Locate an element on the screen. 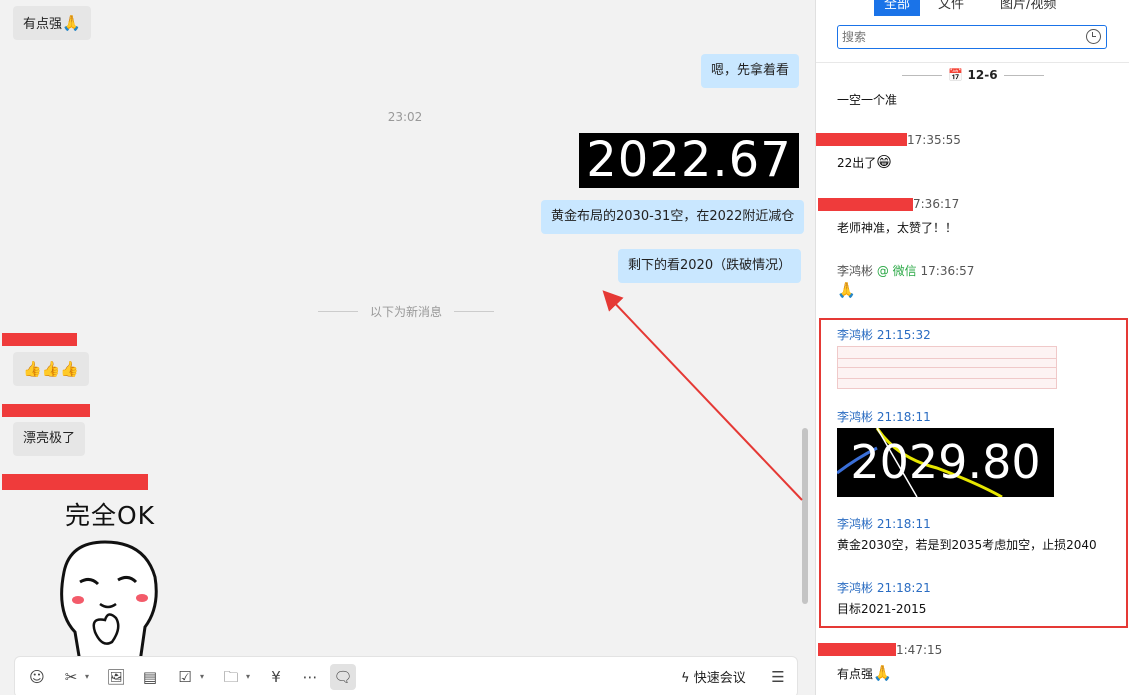 Image resolution: width=1129 pixels, height=695 pixels. message-bubble: 漂亮极了 is located at coordinates (49, 439).